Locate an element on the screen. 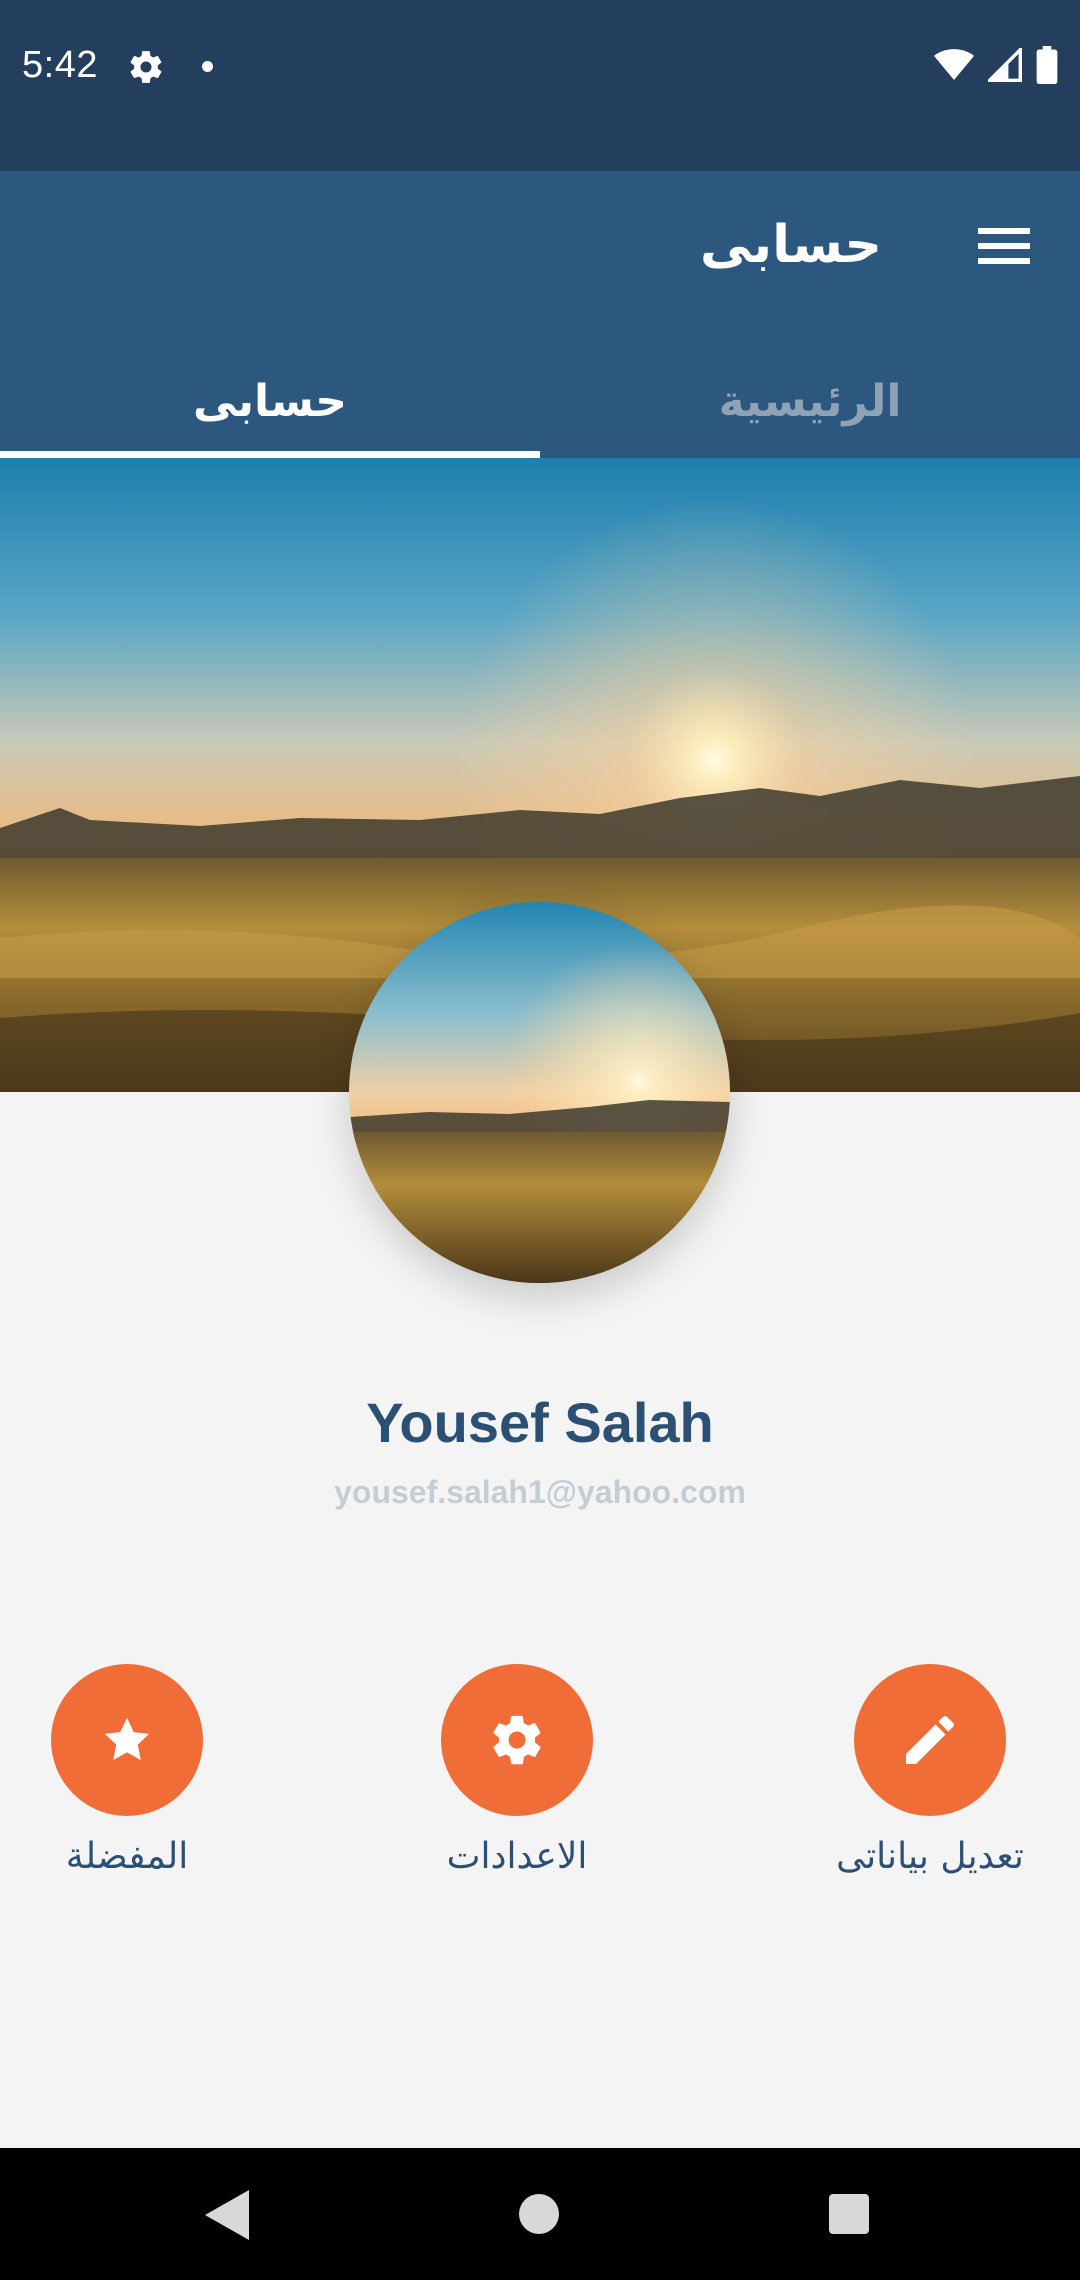 Image resolution: width=1080 pixels, height=2280 pixels. star-icon is located at coordinates (127, 1739).